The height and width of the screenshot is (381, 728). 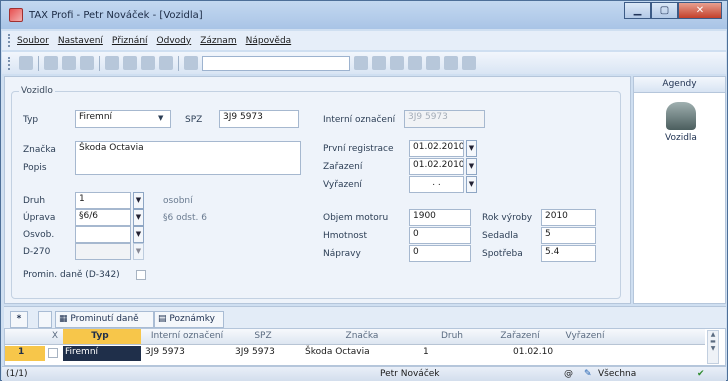 I want to click on typ-label: Typ, so click(x=31, y=120).